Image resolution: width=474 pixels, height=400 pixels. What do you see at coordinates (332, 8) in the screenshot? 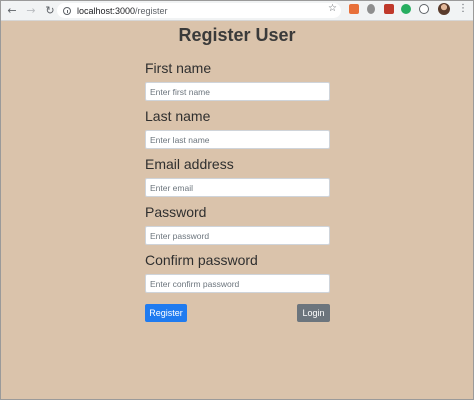
I see `bookmark-star-icon: ☆` at bounding box center [332, 8].